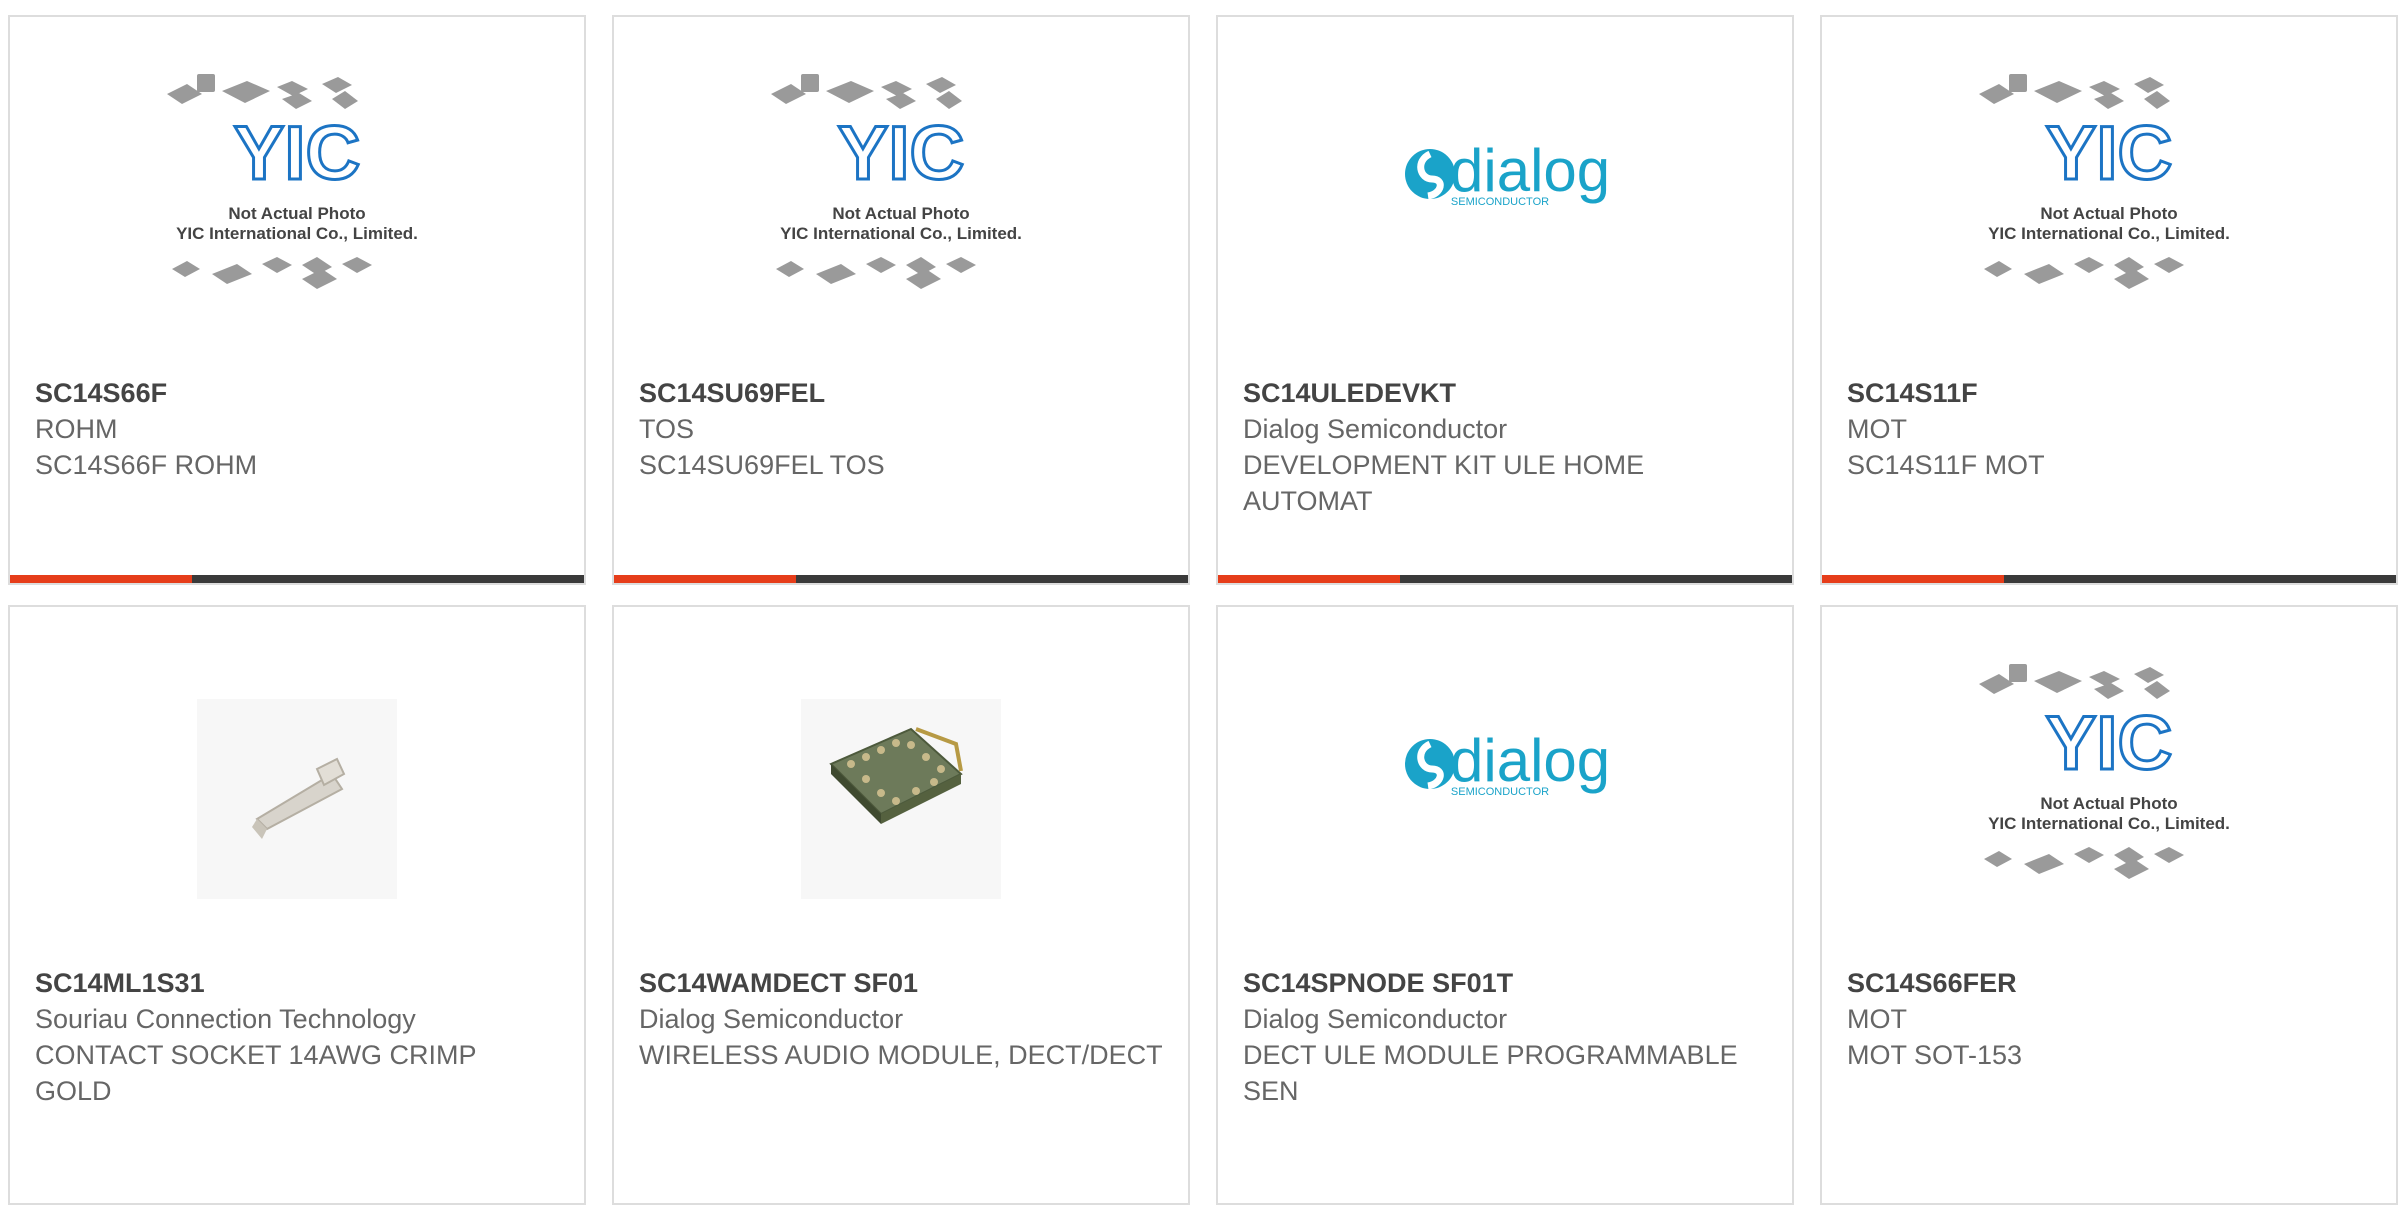 This screenshot has height=1205, width=2400. I want to click on product-info: SC14S11F MOT SC14S11F MOT, so click(2109, 420).